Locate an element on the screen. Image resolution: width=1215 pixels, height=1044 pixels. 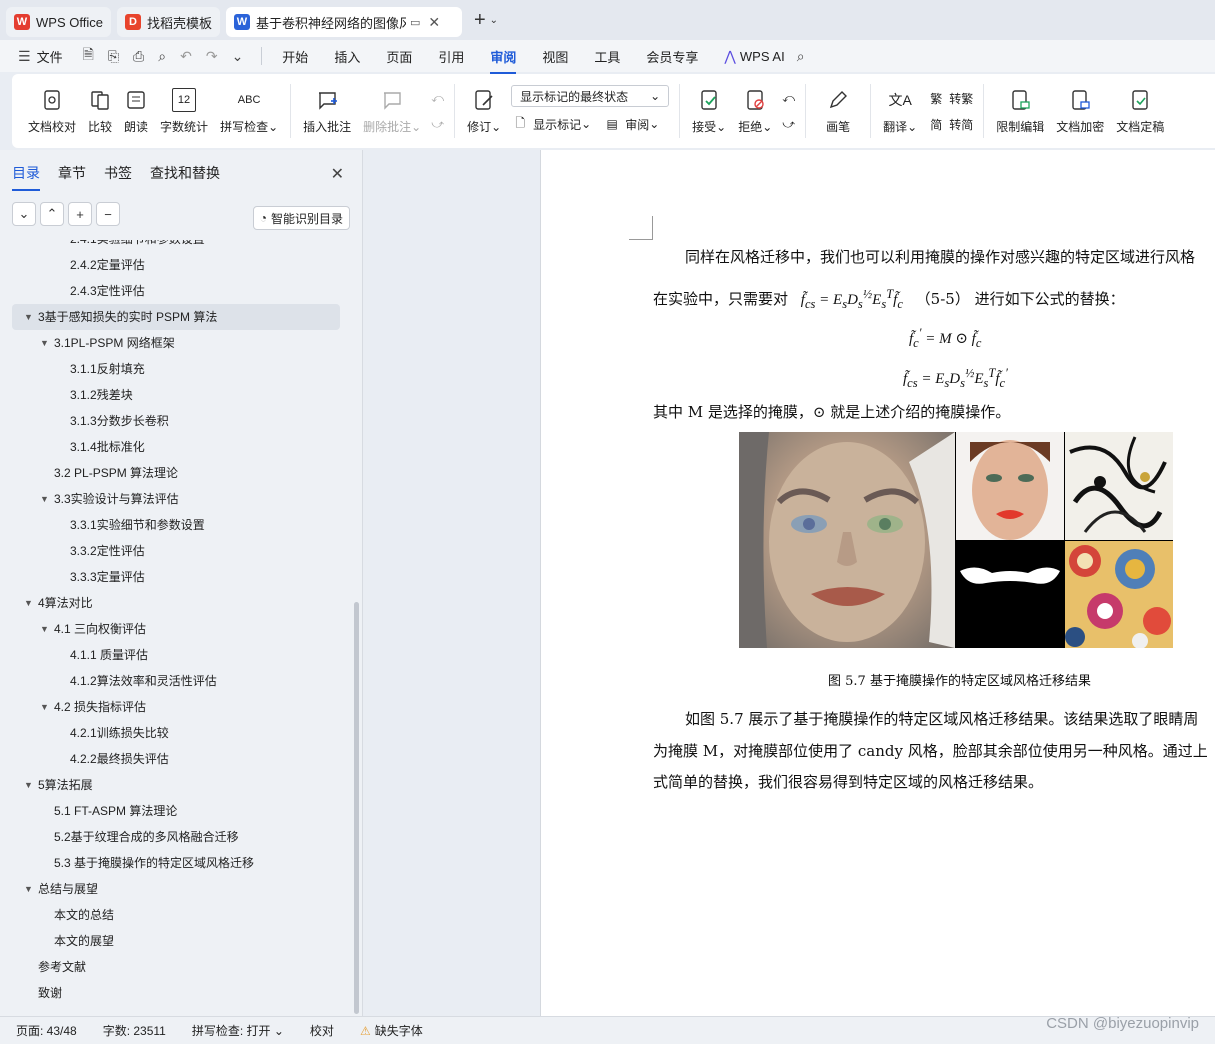
toc-item: 4.1.2算法效率和灵活性评估 is located at coordinates (176, 681).